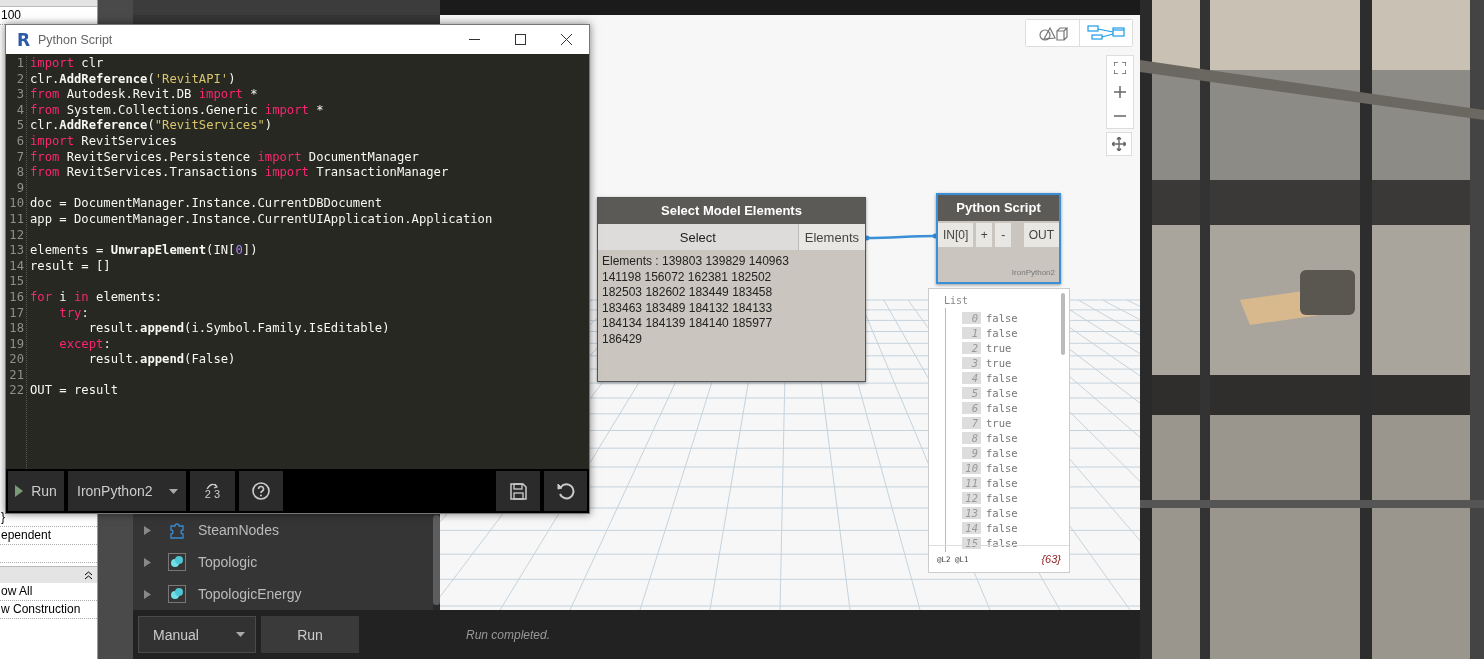 This screenshot has width=1484, height=659. Describe the element at coordinates (177, 530) in the screenshot. I see `puzzle-icon` at that location.